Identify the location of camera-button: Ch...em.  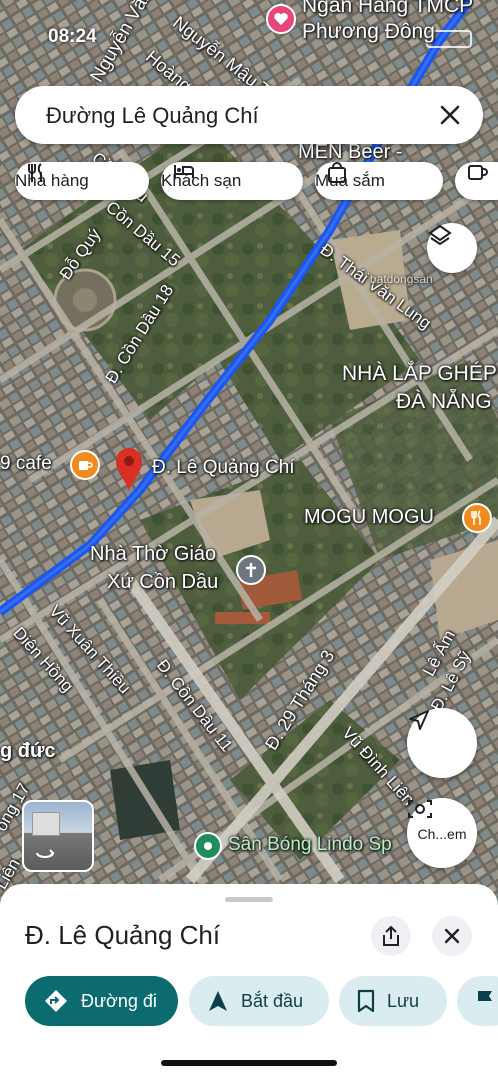
(442, 833).